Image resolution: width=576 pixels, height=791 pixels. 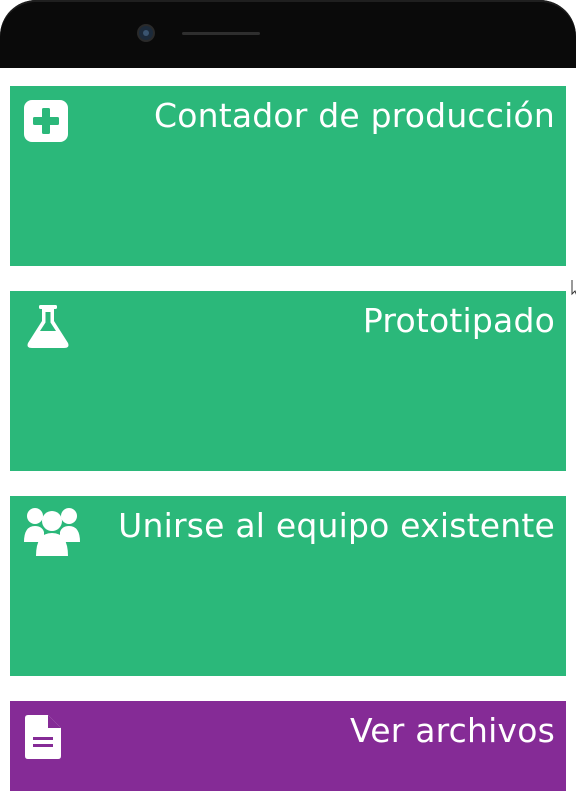 I want to click on tile-label: Unirse al equipo existente, so click(x=336, y=525).